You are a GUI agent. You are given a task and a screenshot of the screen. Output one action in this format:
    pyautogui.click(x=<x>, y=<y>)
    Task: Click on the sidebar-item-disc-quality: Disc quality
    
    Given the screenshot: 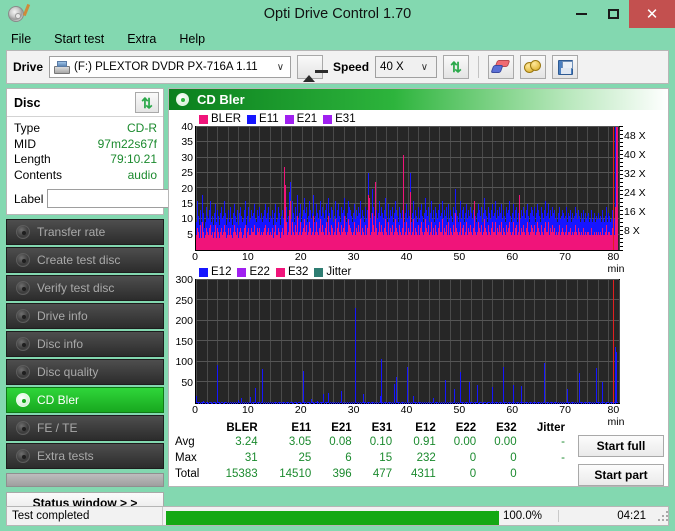 What is the action you would take?
    pyautogui.click(x=85, y=372)
    